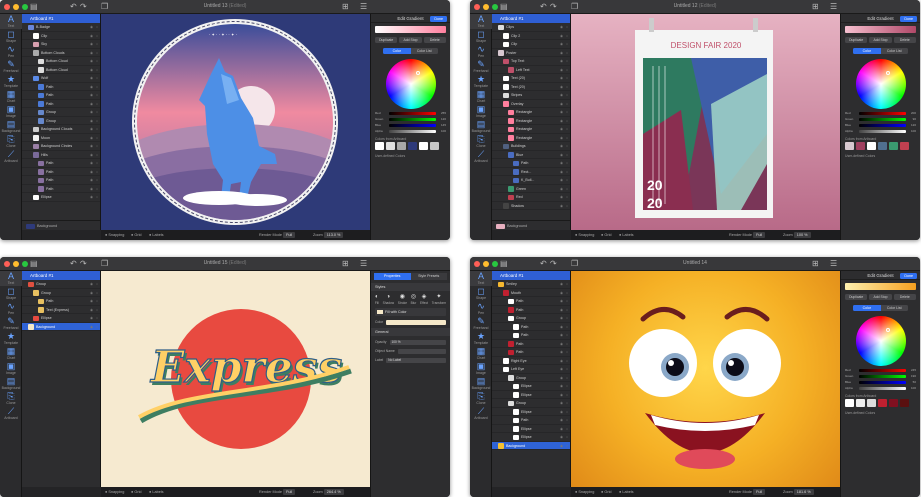  What do you see at coordinates (417, 342) in the screenshot?
I see `property-control: 100 %` at bounding box center [417, 342].